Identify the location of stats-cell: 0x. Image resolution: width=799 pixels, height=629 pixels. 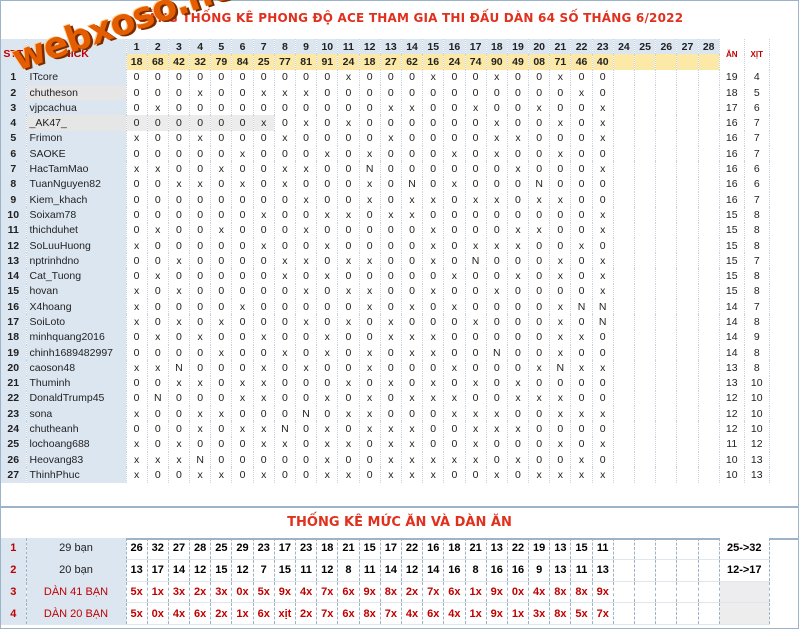
(242, 592).